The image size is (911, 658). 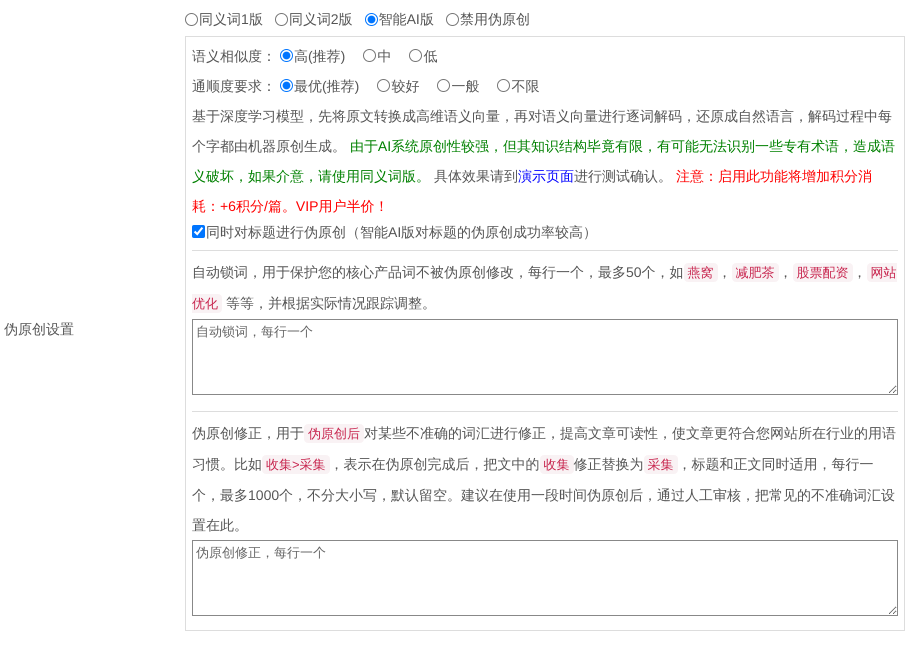 What do you see at coordinates (327, 85) in the screenshot?
I see `radio-label: 最优(推荐)` at bounding box center [327, 85].